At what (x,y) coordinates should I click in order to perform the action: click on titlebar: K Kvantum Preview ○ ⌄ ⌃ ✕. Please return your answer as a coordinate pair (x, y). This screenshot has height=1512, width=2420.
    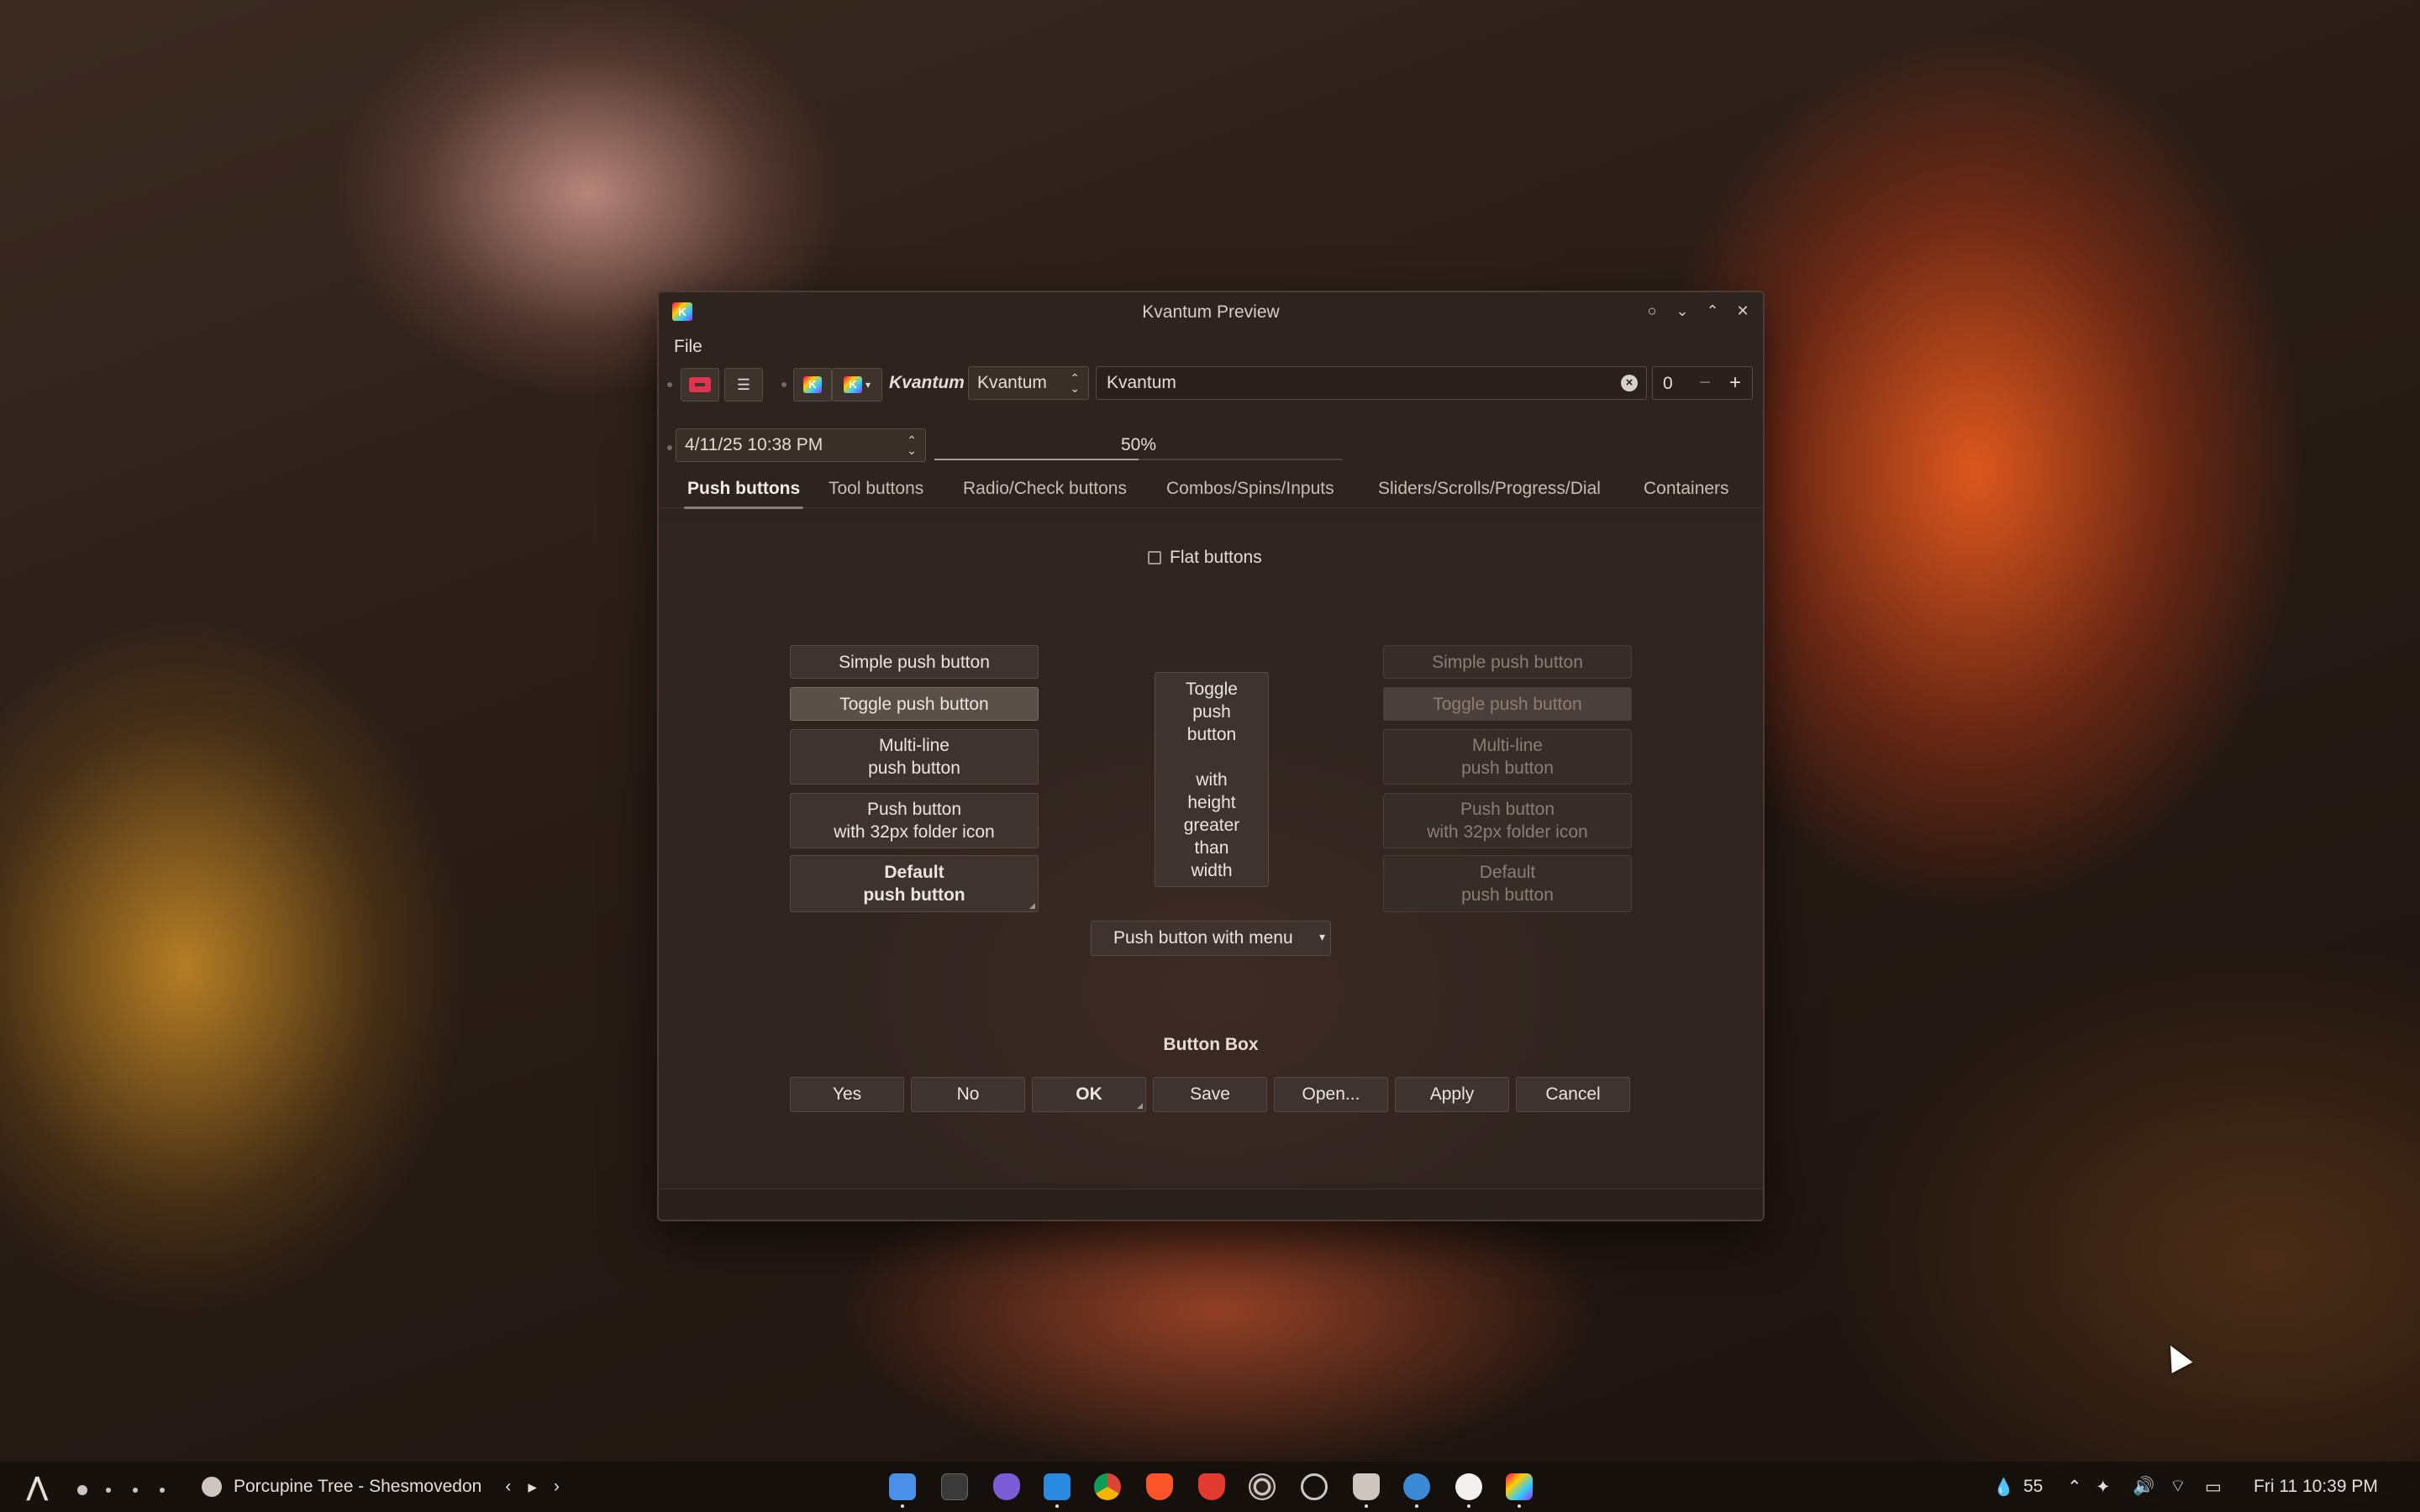
    Looking at the image, I should click on (1211, 312).